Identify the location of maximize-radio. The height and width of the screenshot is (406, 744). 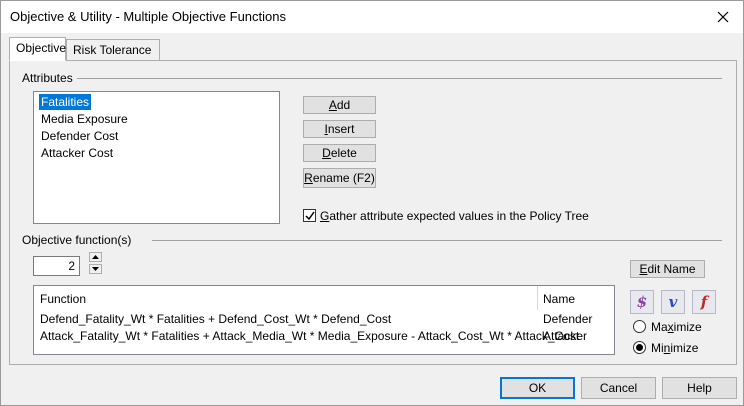
(639, 326).